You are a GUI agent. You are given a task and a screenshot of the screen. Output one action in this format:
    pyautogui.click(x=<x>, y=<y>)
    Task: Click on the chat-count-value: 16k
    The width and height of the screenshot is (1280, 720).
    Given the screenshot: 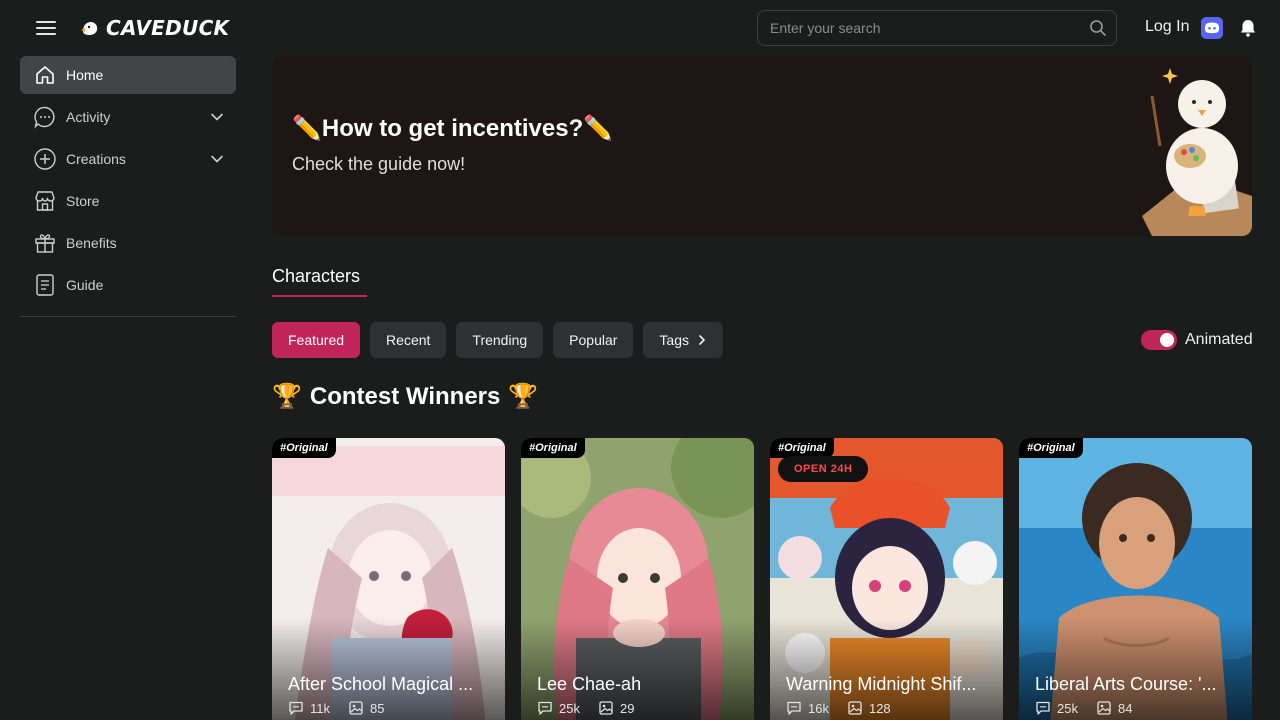 What is the action you would take?
    pyautogui.click(x=818, y=708)
    